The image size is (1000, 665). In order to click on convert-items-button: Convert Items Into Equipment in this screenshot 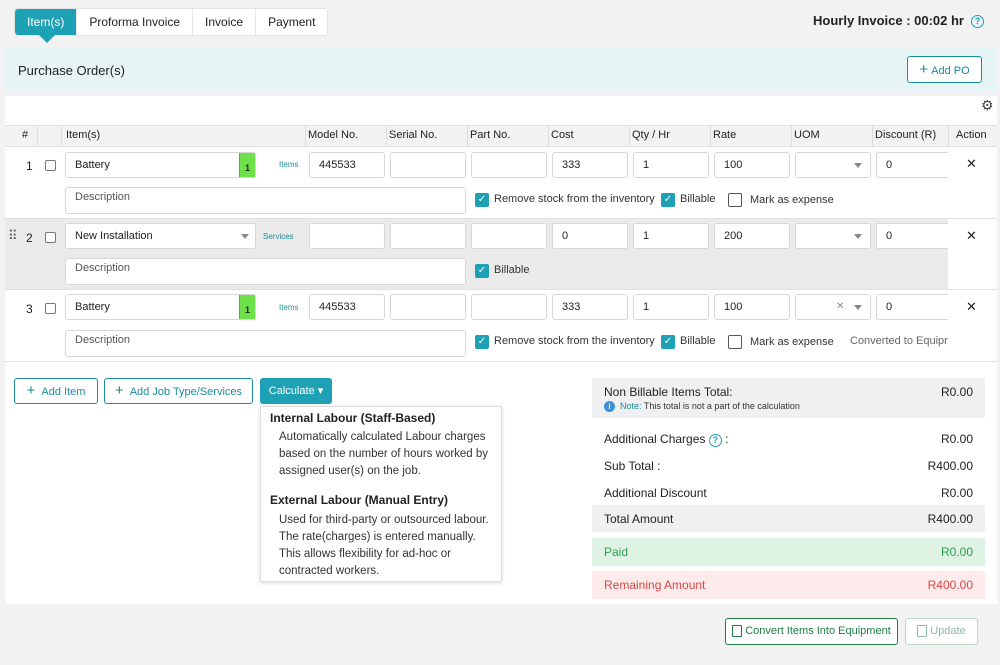, I will do `click(811, 631)`.